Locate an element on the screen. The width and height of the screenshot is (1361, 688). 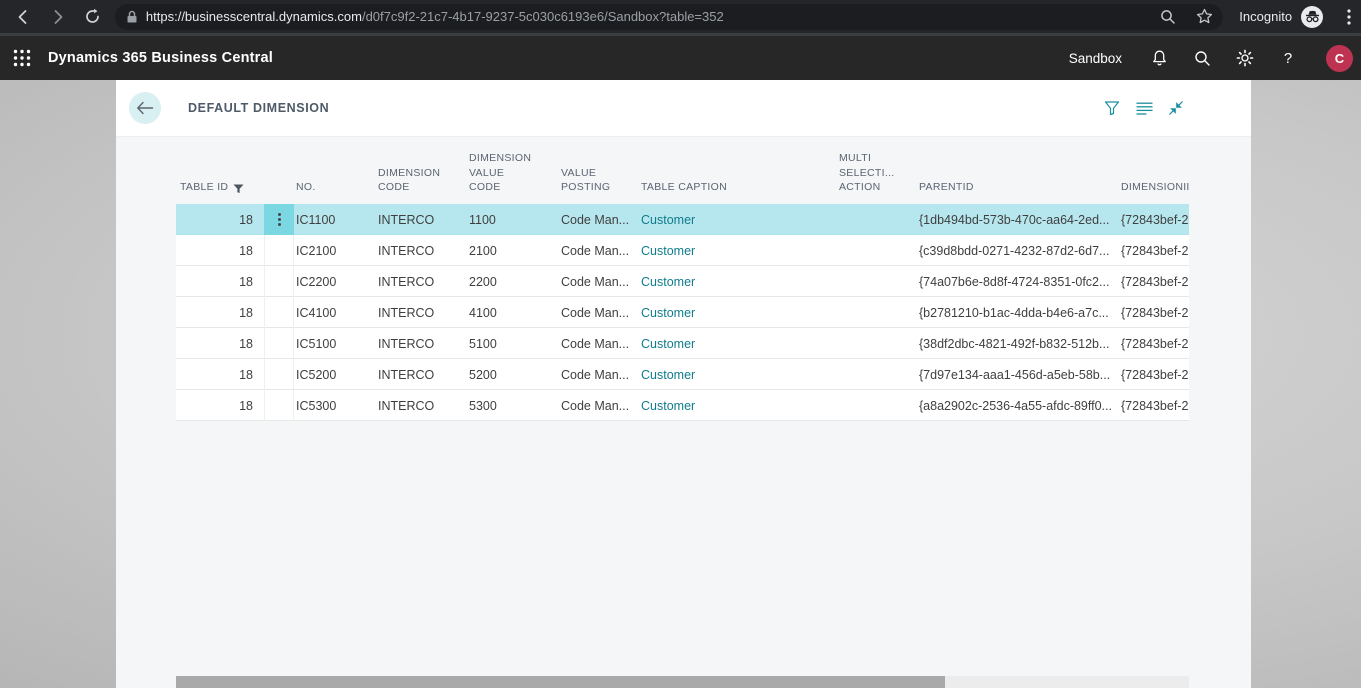
bookmark-star-icon is located at coordinates (1204, 17).